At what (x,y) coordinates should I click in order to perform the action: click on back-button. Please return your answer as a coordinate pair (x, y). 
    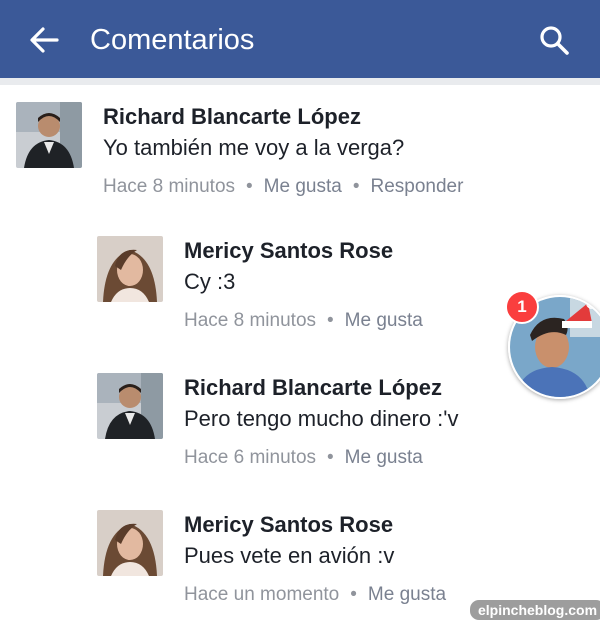
    Looking at the image, I should click on (44, 40).